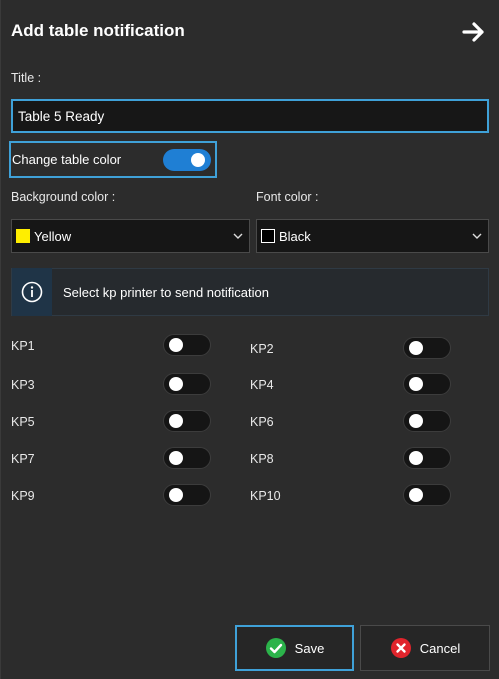  What do you see at coordinates (23, 346) in the screenshot?
I see `printer-label-kp1: KP1` at bounding box center [23, 346].